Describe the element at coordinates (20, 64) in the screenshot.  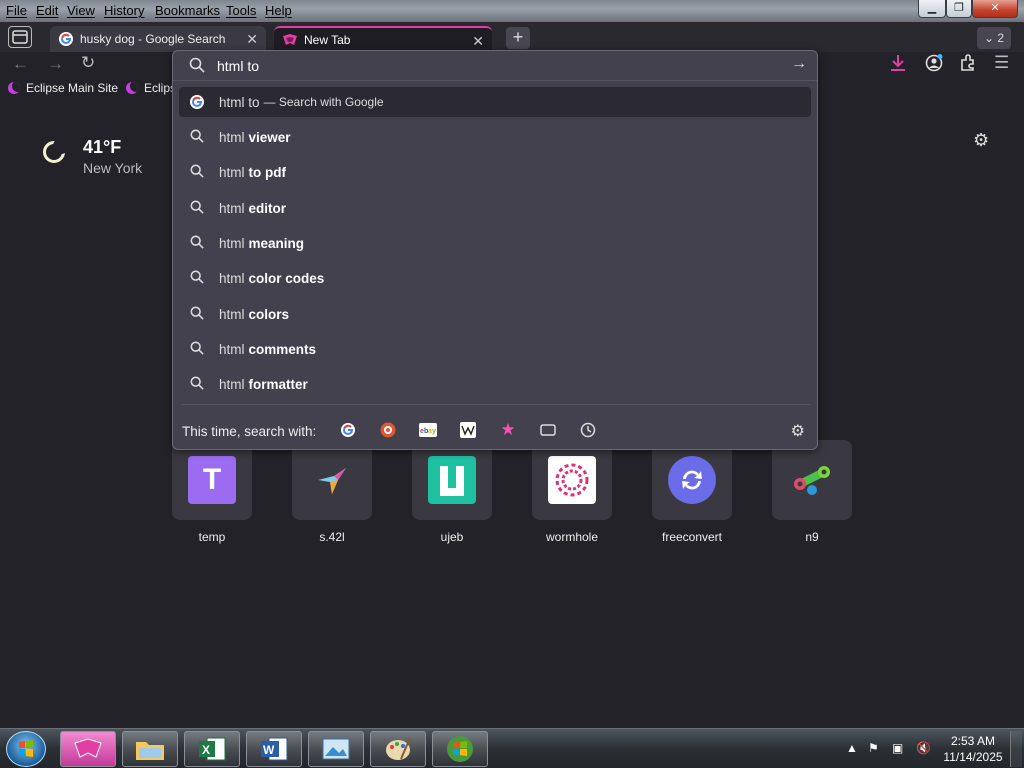
I see `back-button: ←` at that location.